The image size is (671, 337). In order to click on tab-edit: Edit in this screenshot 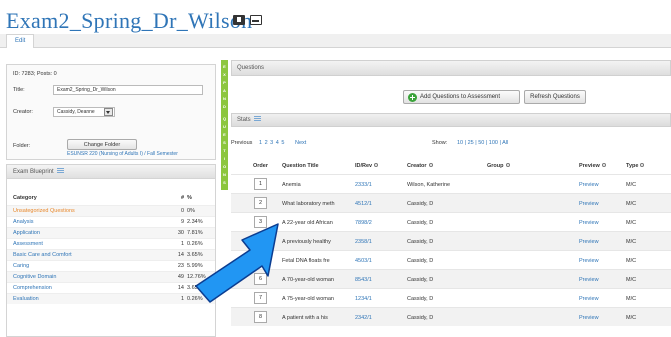, I will do `click(20, 41)`.